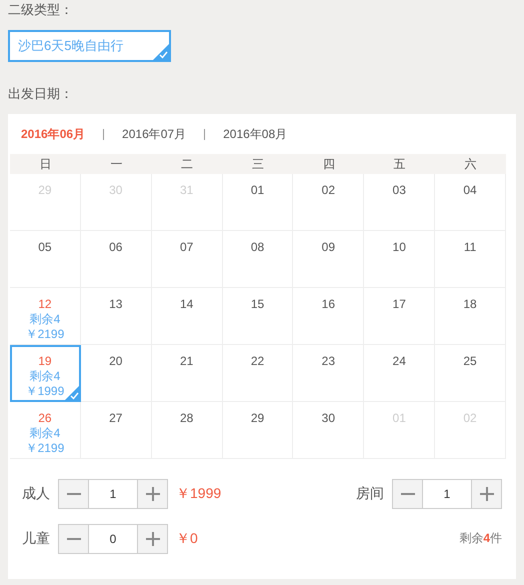 The image size is (524, 585). Describe the element at coordinates (470, 164) in the screenshot. I see `weekday-header: 六` at that location.